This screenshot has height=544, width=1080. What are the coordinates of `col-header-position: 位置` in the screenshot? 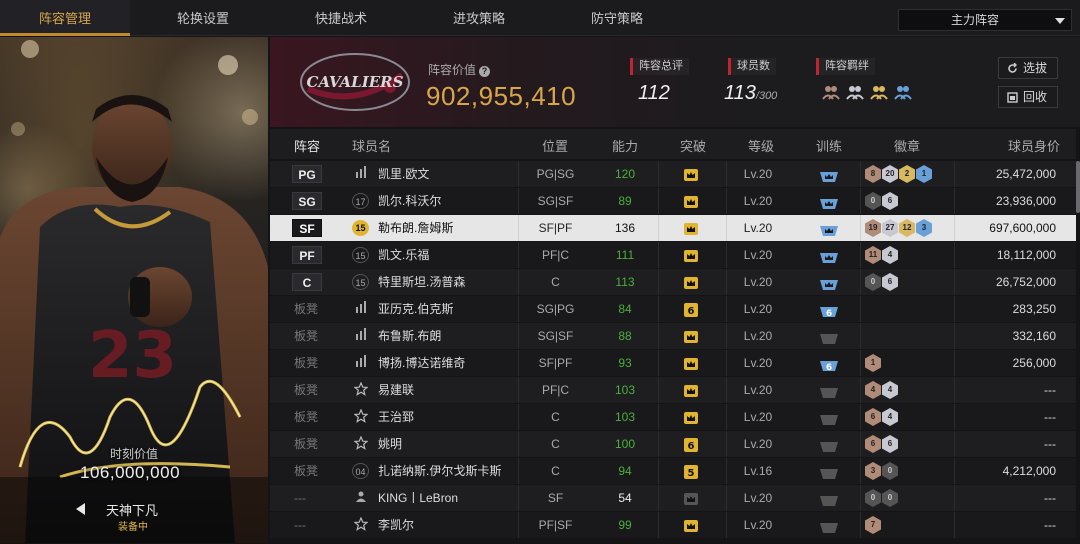 It's located at (555, 145).